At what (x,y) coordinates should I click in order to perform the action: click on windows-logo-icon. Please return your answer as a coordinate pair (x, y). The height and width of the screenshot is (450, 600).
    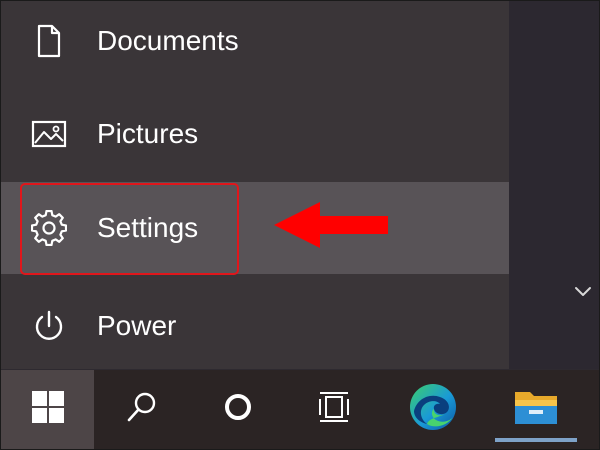
    Looking at the image, I should click on (48, 409).